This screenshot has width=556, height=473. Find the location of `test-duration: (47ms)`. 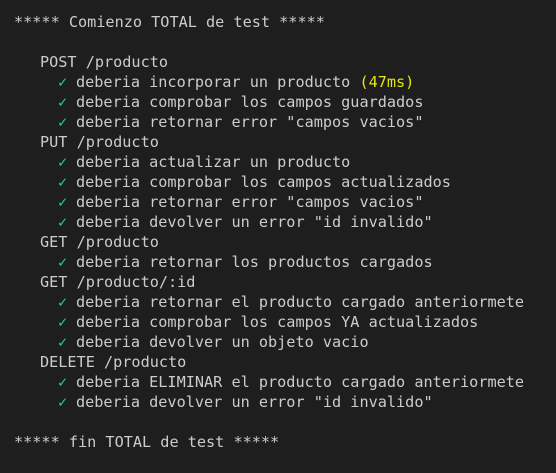

test-duration: (47ms) is located at coordinates (387, 82).